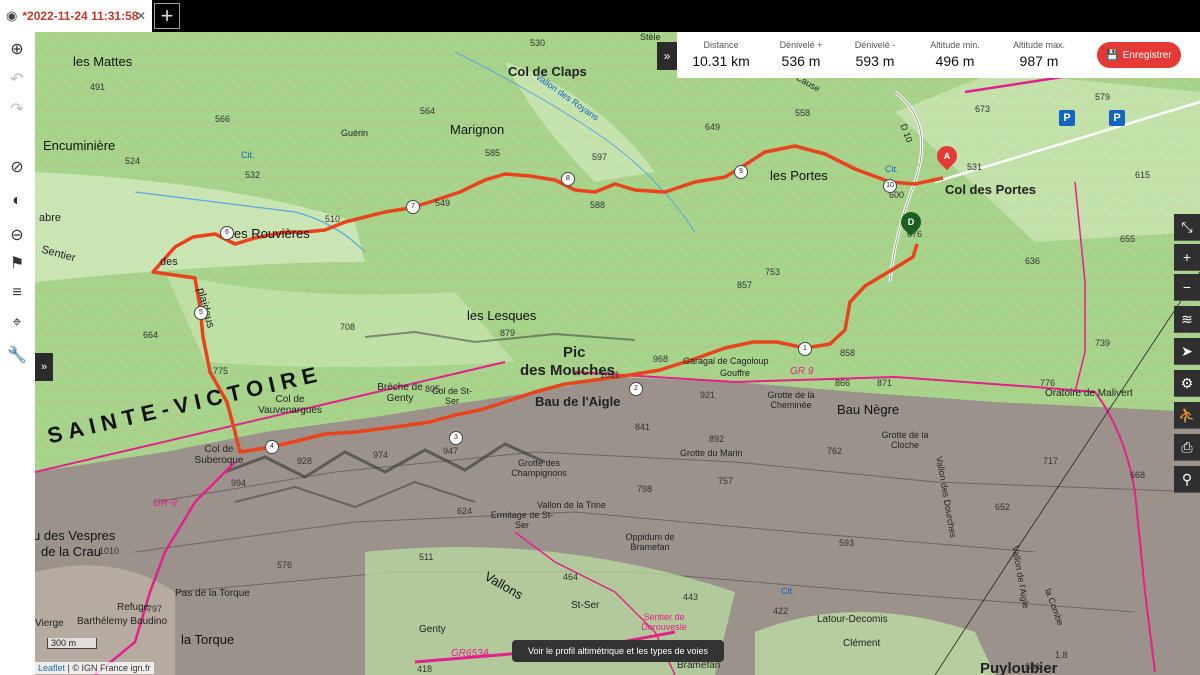  I want to click on browser-topbar: ◉ *2022-11-24 11:31:58 ✕ +, so click(600, 16).